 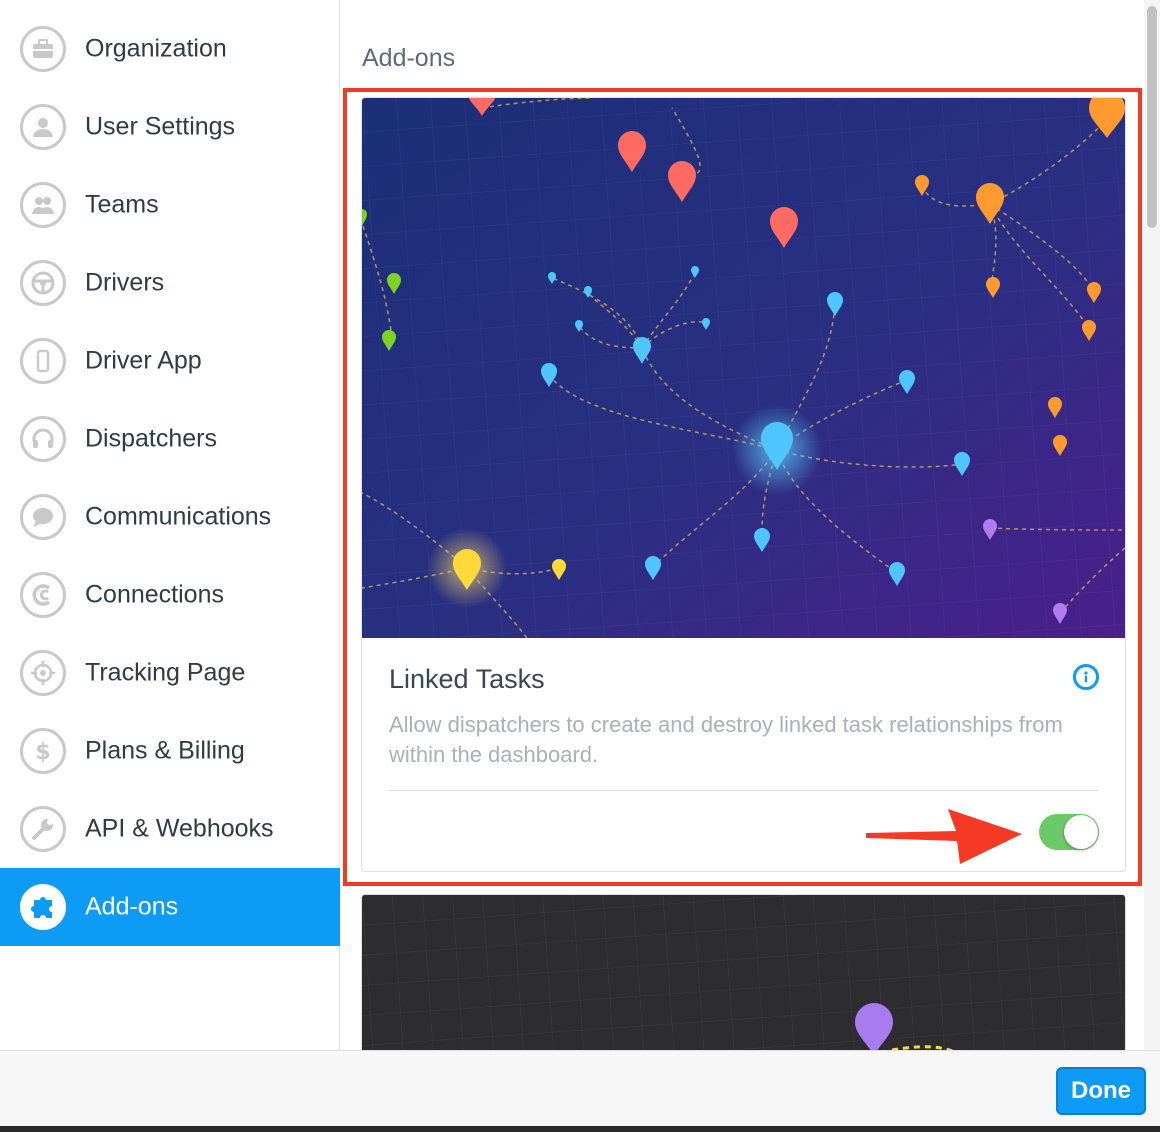 What do you see at coordinates (132, 906) in the screenshot?
I see `sidebar-item-label: Add-ons` at bounding box center [132, 906].